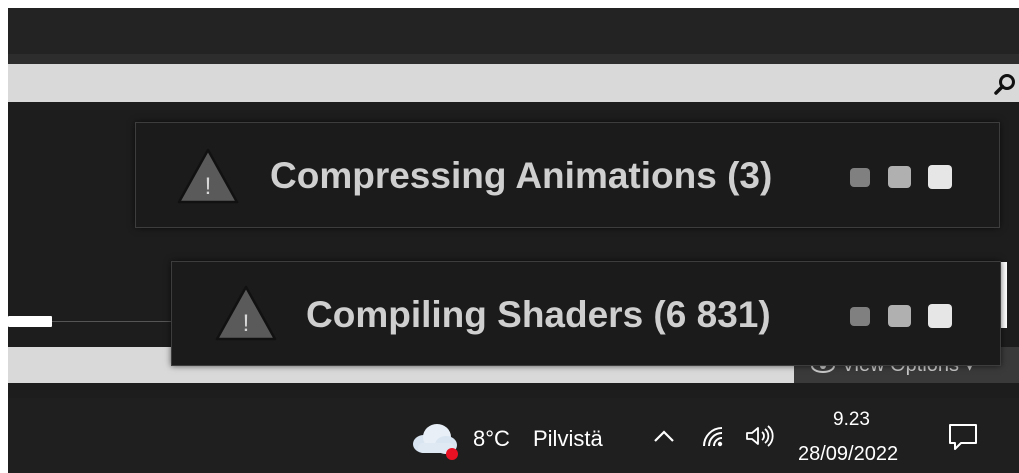  Describe the element at coordinates (1005, 84) in the screenshot. I see `search-icon` at that location.